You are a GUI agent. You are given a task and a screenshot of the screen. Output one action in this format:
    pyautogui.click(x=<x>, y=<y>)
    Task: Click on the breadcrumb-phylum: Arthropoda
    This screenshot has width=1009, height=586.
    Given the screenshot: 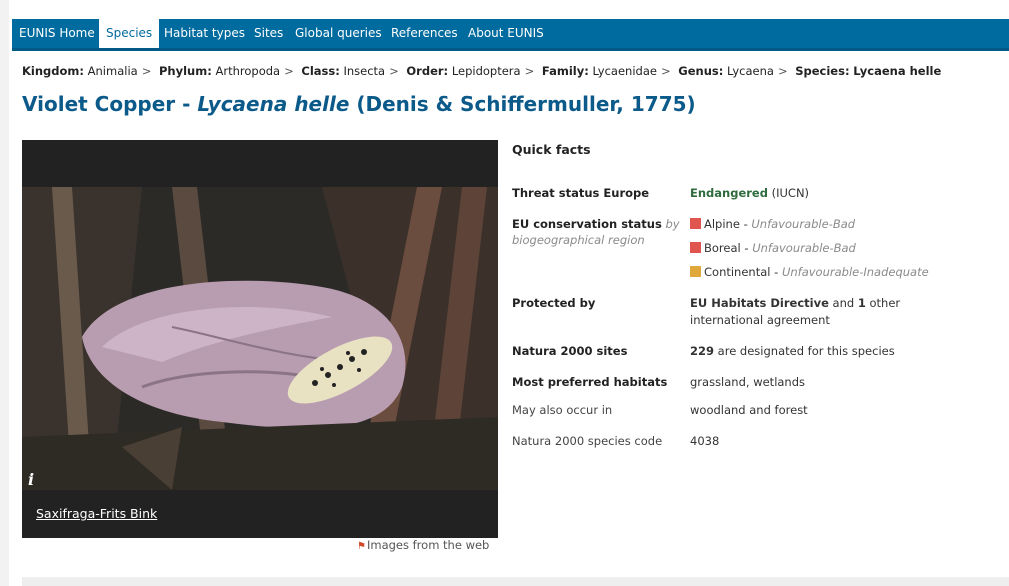 What is the action you would take?
    pyautogui.click(x=247, y=71)
    